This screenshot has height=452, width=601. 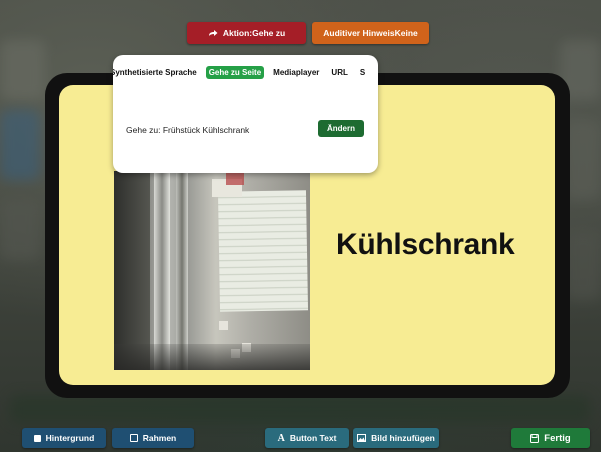 What do you see at coordinates (425, 244) in the screenshot?
I see `card-title: Kühlschrank` at bounding box center [425, 244].